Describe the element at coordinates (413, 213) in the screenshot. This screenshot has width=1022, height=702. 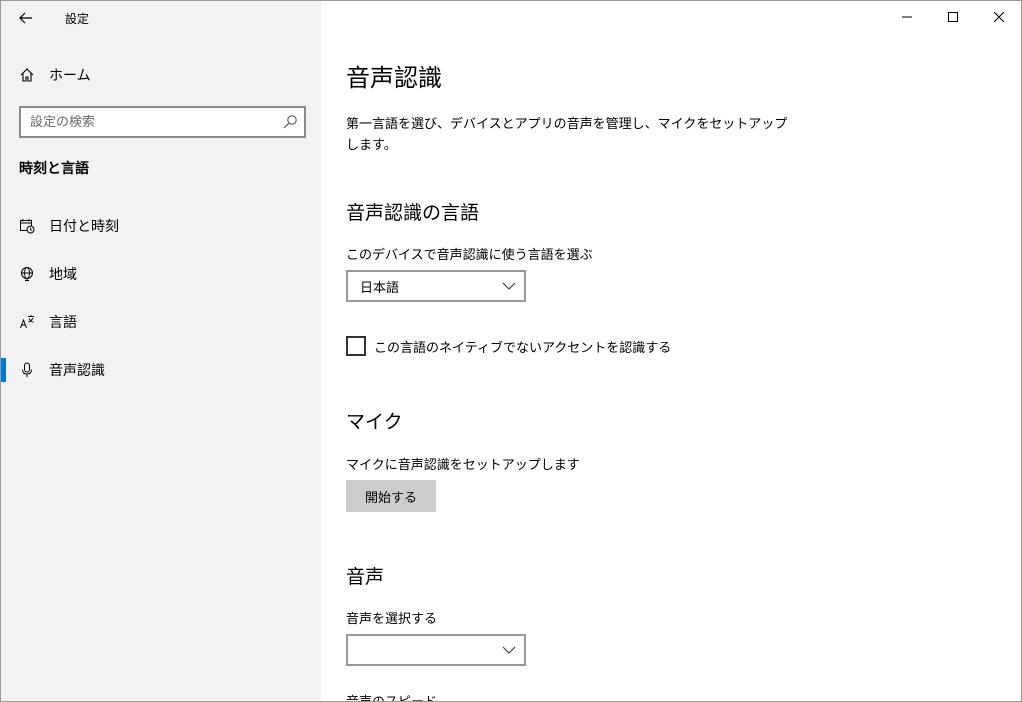
I see `speech-language-heading: 音声認識の言語` at that location.